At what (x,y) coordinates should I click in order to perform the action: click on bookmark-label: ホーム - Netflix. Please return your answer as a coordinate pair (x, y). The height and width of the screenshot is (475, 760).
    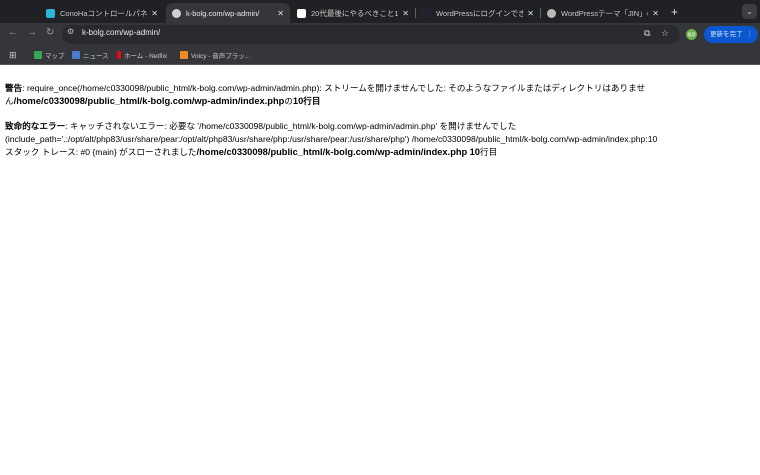
    Looking at the image, I should click on (146, 56).